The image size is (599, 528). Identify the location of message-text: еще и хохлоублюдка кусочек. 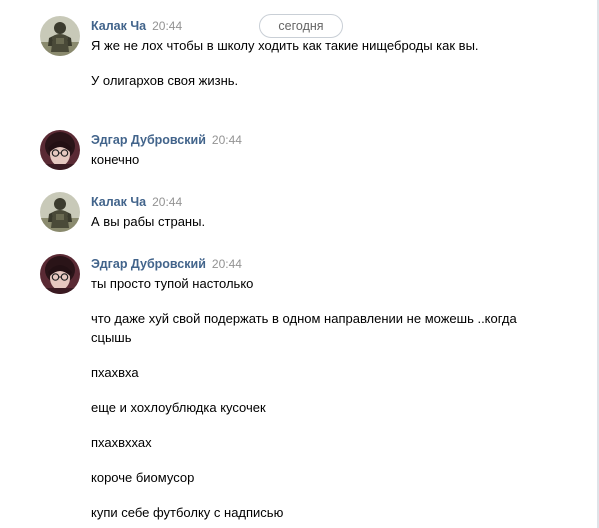
(178, 407).